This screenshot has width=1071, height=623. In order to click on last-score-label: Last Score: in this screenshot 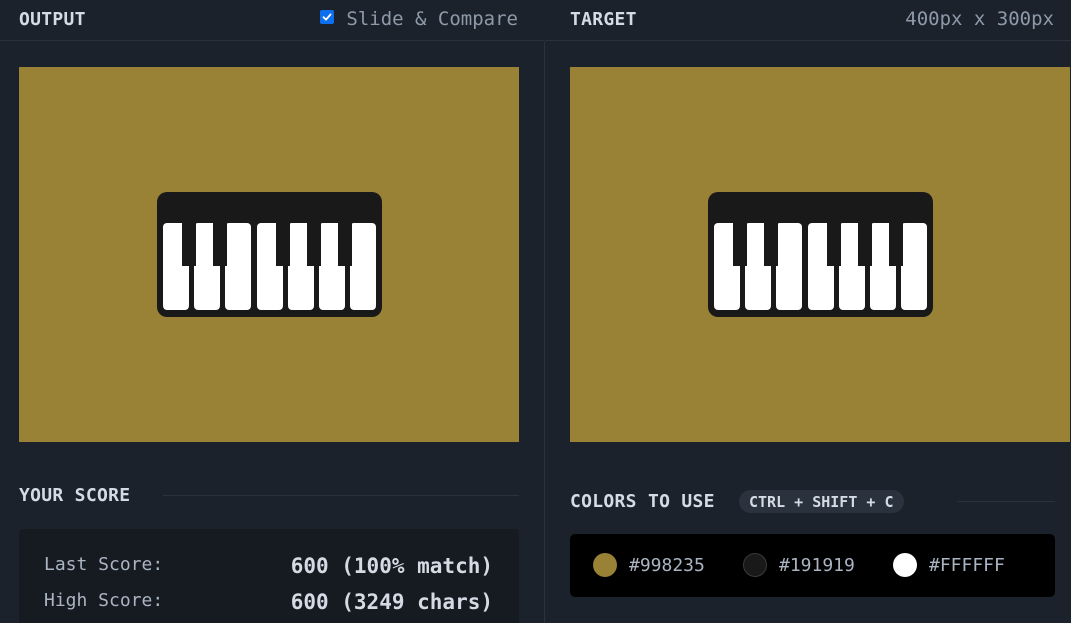, I will do `click(104, 564)`.